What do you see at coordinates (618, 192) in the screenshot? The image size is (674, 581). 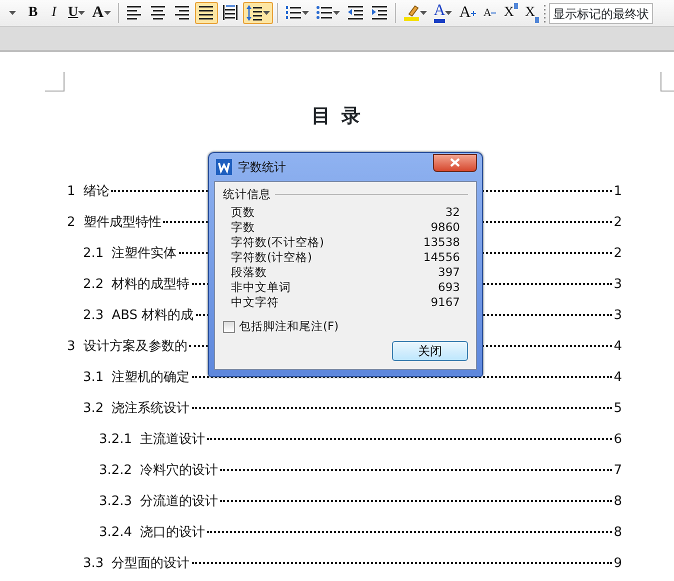 I see `toc-page-number: 1` at bounding box center [618, 192].